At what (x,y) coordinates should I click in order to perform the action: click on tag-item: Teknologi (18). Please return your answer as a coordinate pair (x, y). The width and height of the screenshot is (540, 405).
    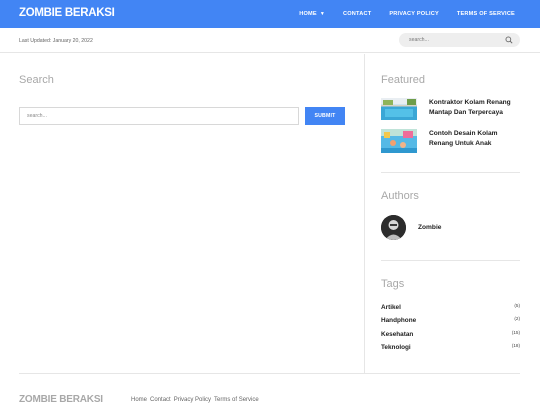
    Looking at the image, I should click on (450, 348).